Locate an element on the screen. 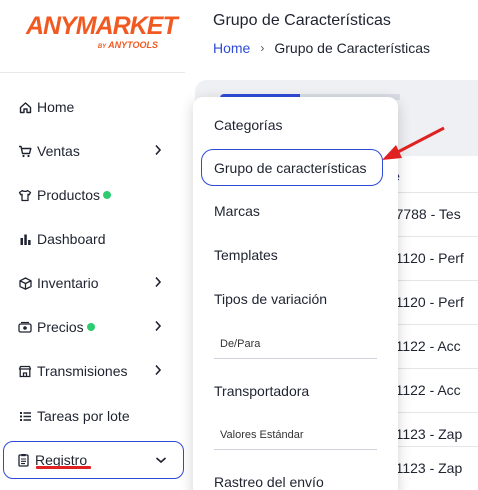  breadcrumb: Home › Grupo de Características is located at coordinates (321, 48).